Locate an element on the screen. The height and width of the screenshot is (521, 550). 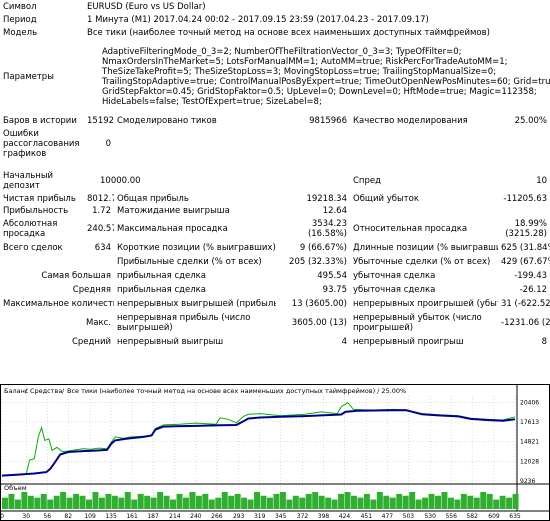
x-tick-label: 30 is located at coordinates (26, 516).